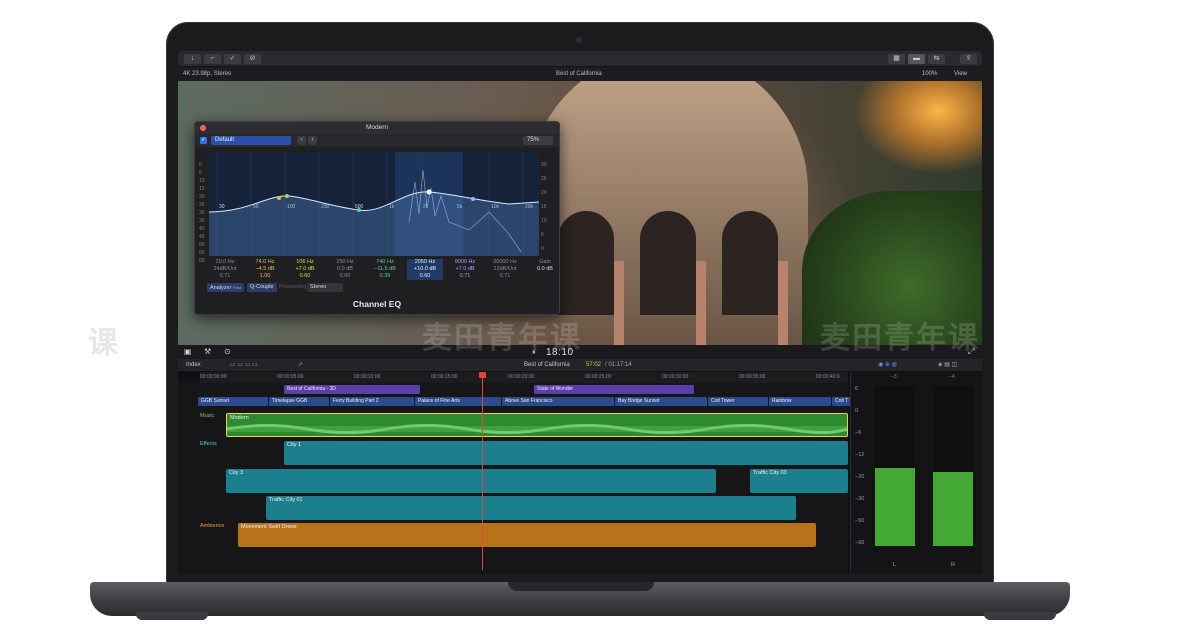 This screenshot has width=1192, height=635. Describe the element at coordinates (968, 59) in the screenshot. I see `share-icon: ⇪` at that location.